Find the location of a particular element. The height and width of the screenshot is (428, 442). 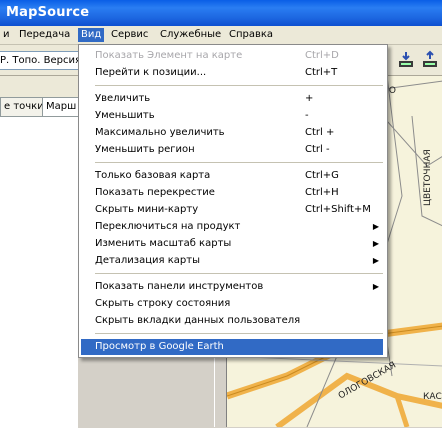

menu-item-go-to-position: Перейти к позиции... Ctrl+T is located at coordinates (232, 73).